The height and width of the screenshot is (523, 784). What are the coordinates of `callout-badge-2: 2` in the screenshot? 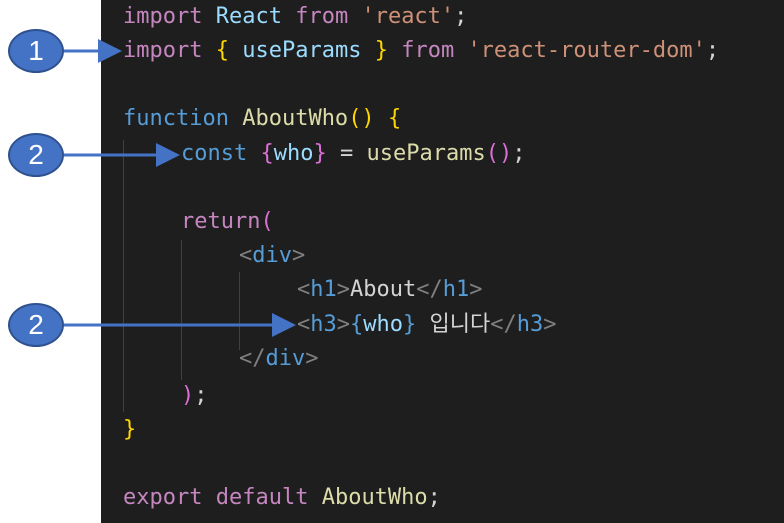 It's located at (36, 155).